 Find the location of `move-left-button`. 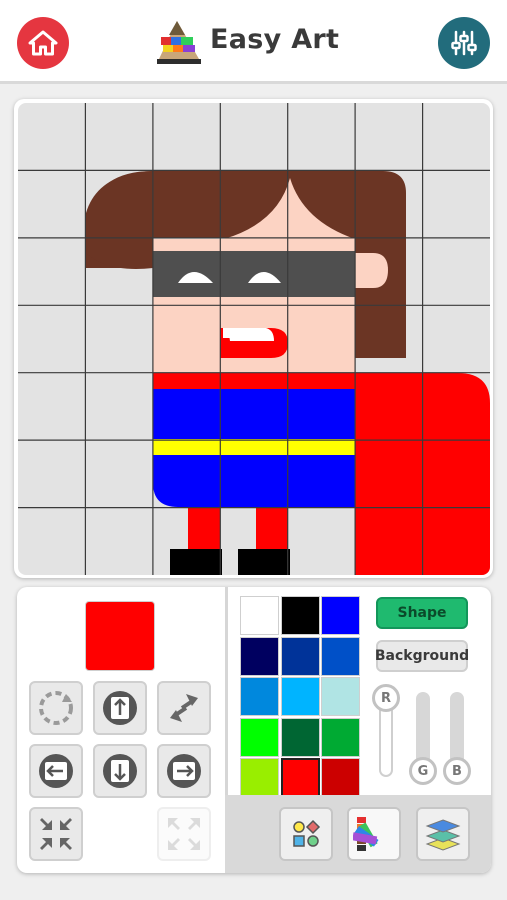

move-left-button is located at coordinates (56, 771).